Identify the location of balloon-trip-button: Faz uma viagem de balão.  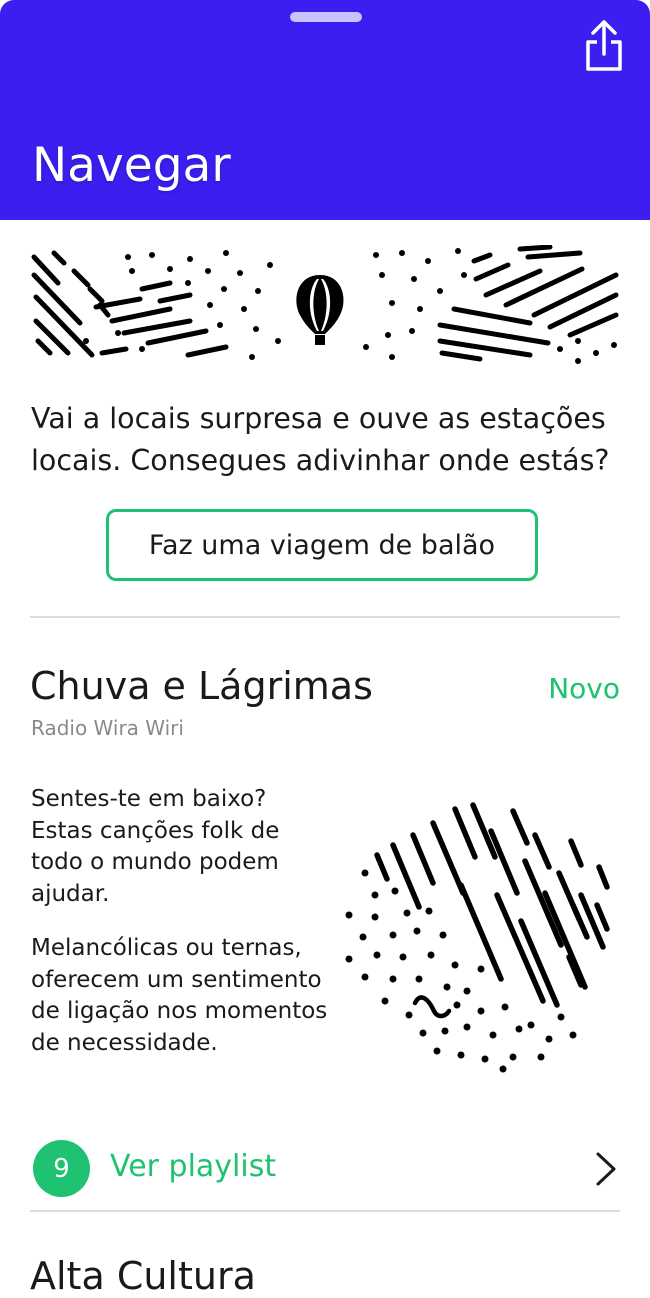
(322, 545).